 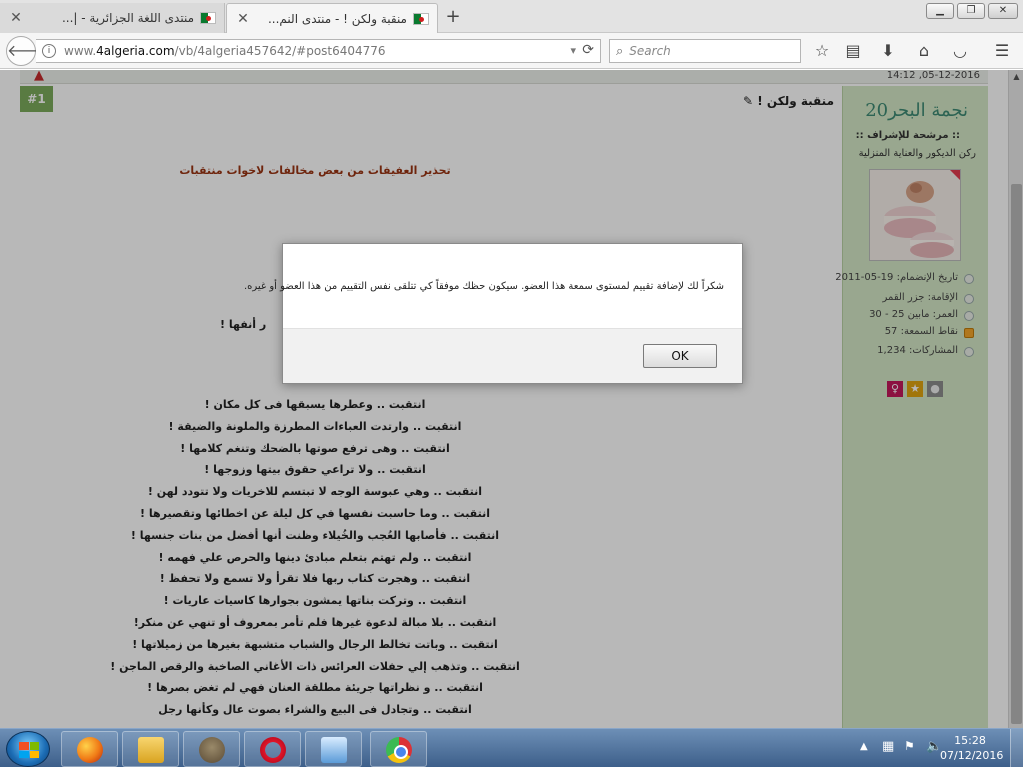 I want to click on chrome-icon, so click(x=399, y=750).